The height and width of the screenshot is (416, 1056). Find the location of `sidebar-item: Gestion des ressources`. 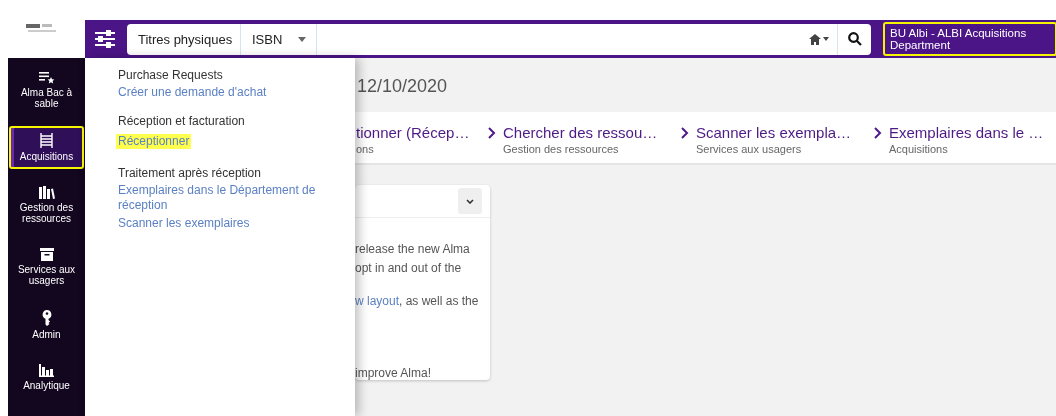

sidebar-item: Gestion des ressources is located at coordinates (46, 205).